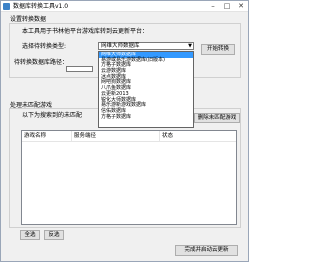 The image size is (320, 262). What do you see at coordinates (206, 250) in the screenshot?
I see `finish-and-launch-button: 完成并启动云更新` at bounding box center [206, 250].